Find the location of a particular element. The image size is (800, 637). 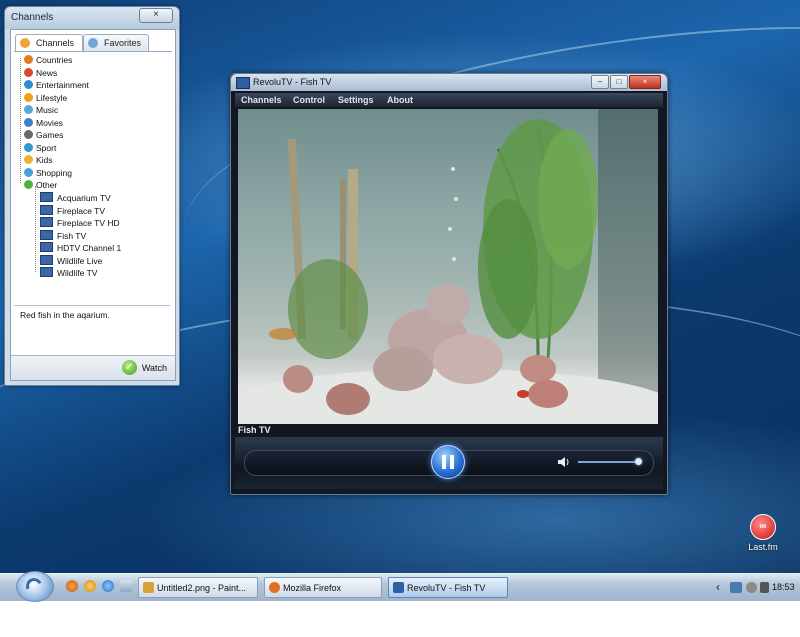

menu-channels: Channels is located at coordinates (261, 100).